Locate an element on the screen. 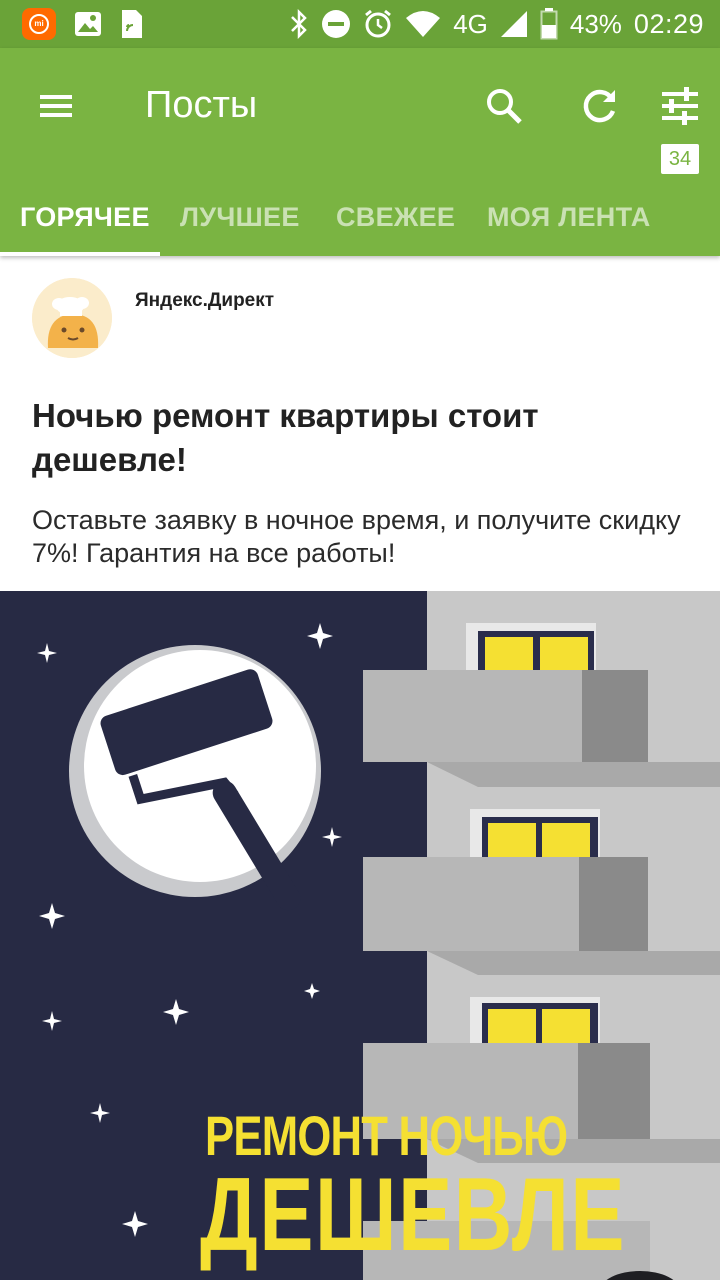 The image size is (720, 1280). filter-sliders-icon is located at coordinates (680, 106).